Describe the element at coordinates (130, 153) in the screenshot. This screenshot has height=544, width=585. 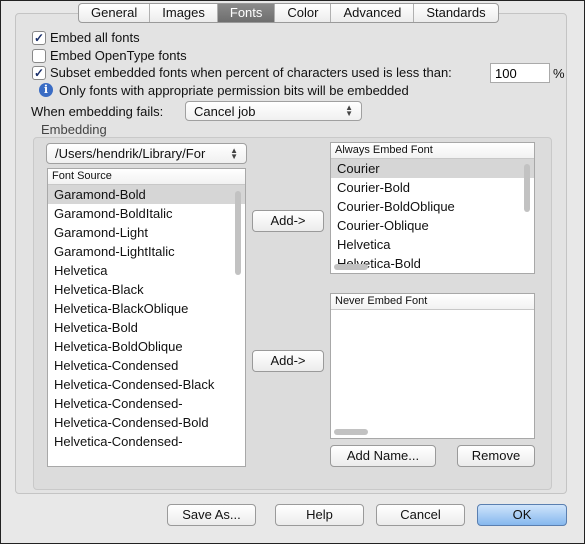
I see `font-path-value: /Users/hendrik/Library/For` at that location.